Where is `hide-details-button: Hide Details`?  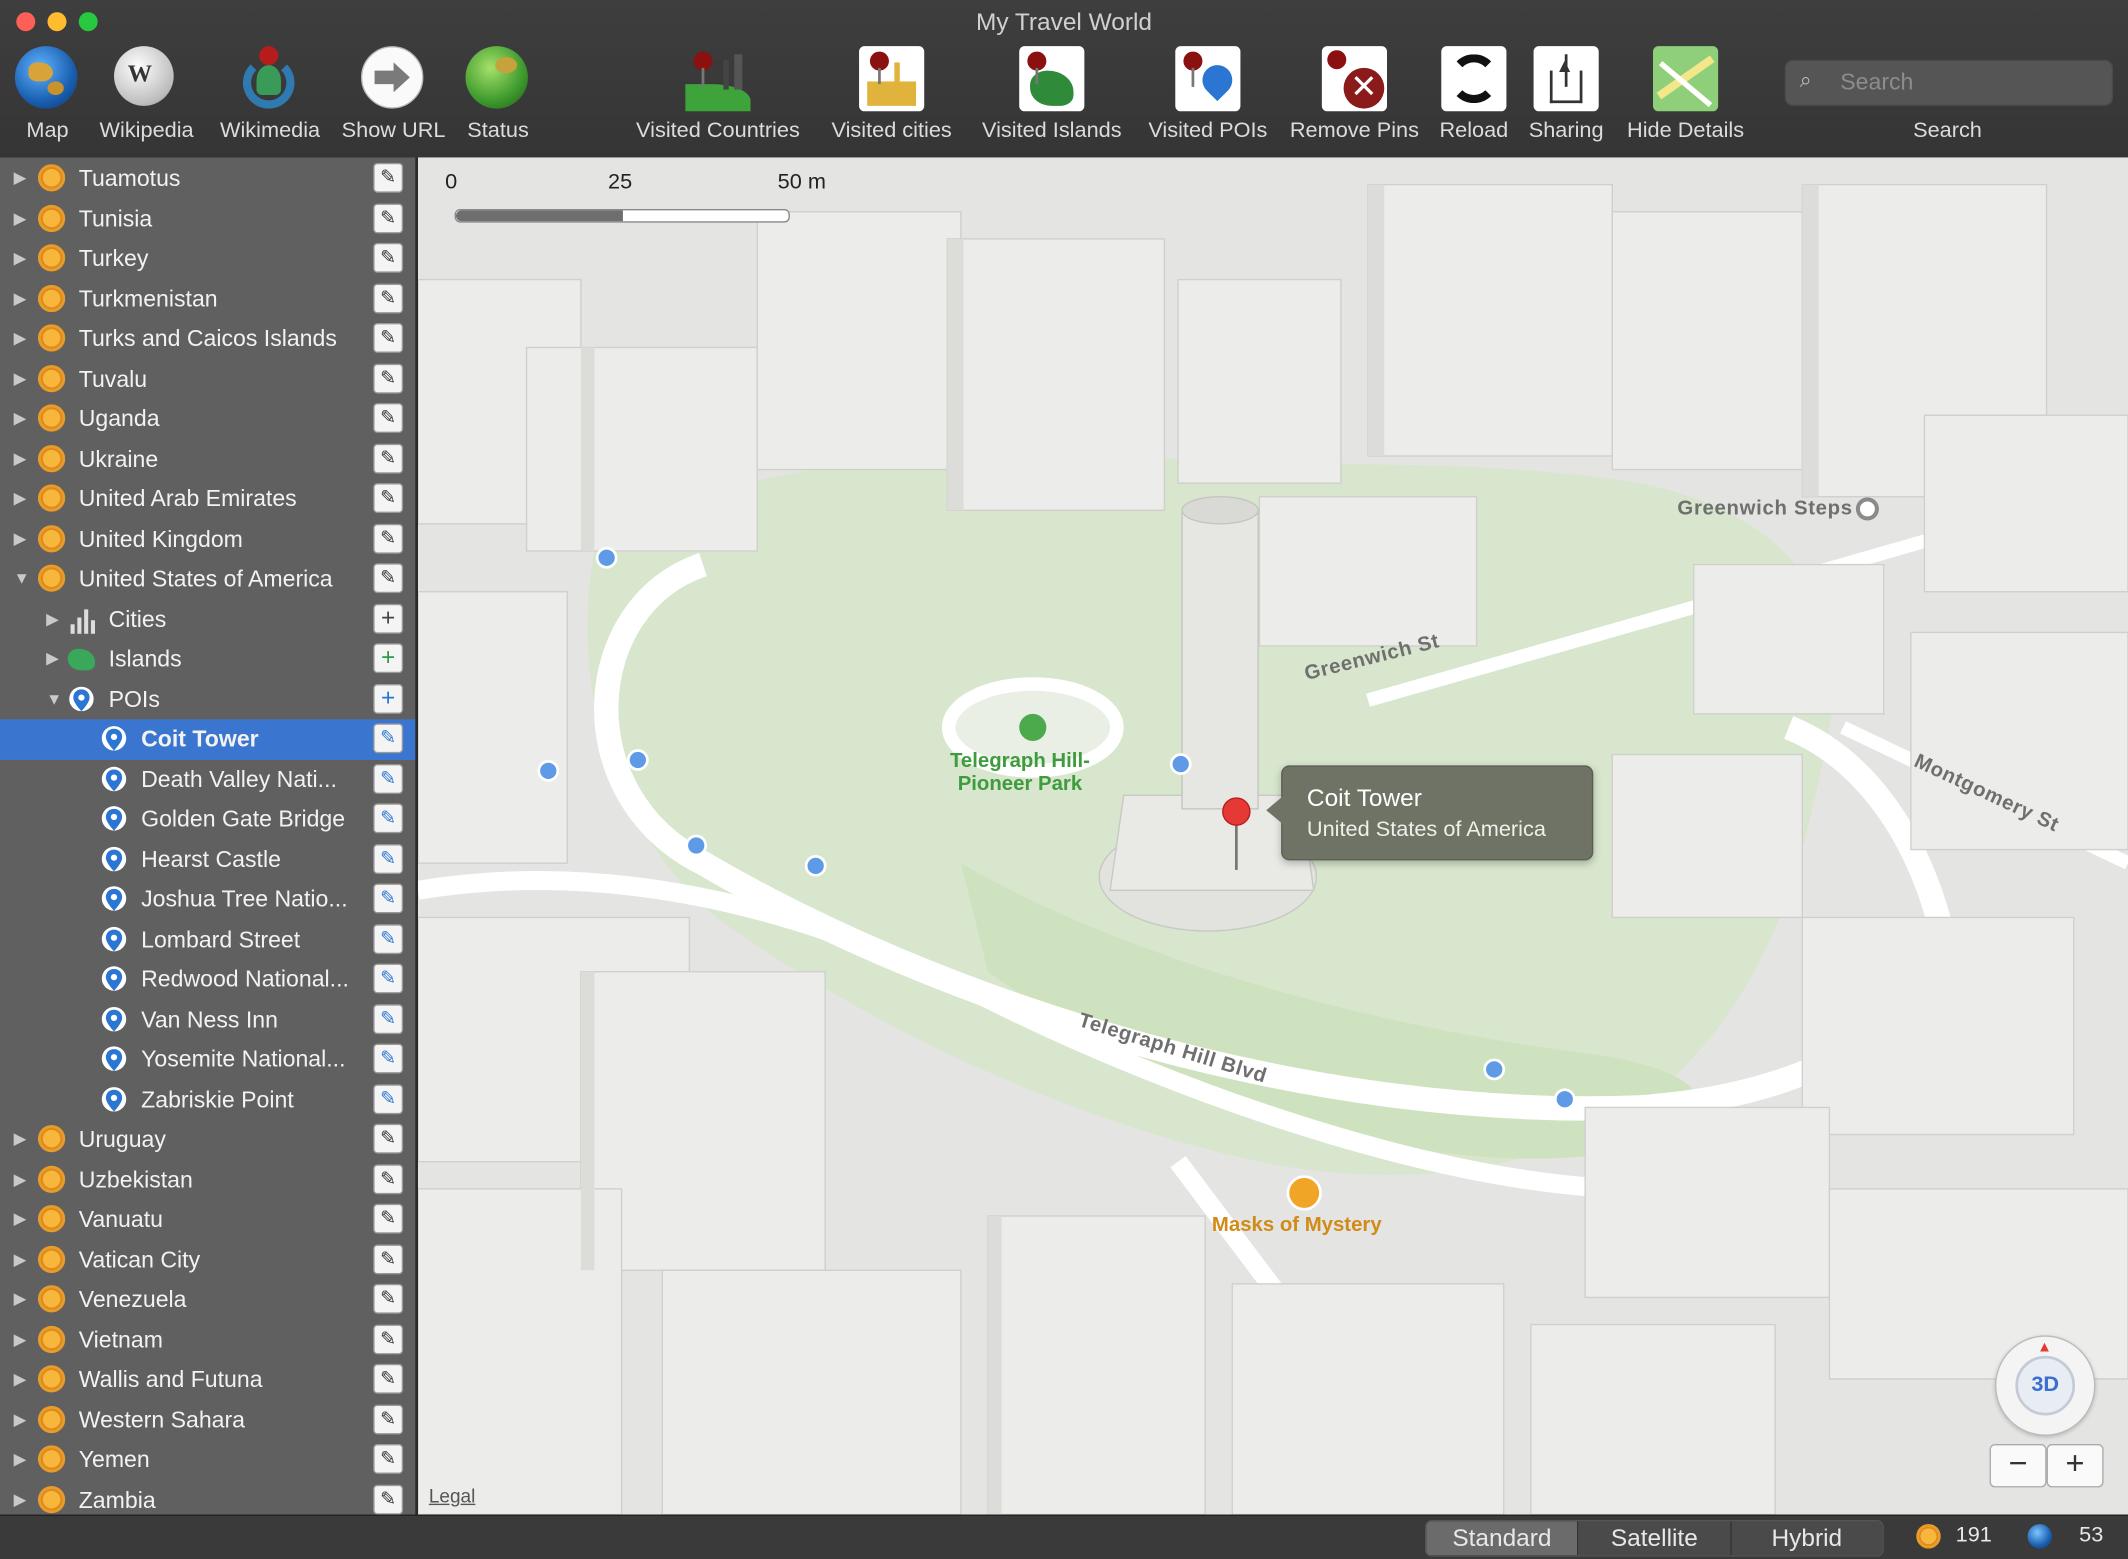 hide-details-button: Hide Details is located at coordinates (1685, 95).